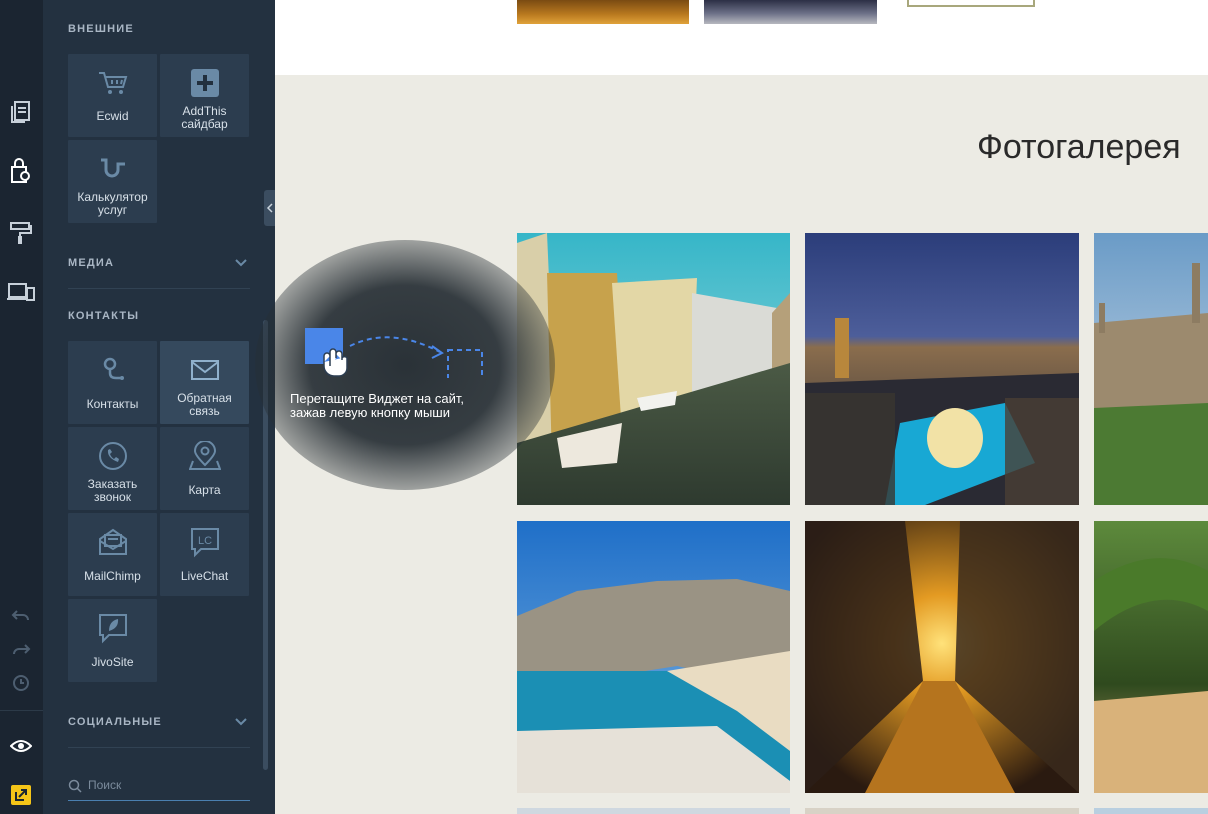 The height and width of the screenshot is (814, 1208). I want to click on photo-canal-town, so click(653, 369).